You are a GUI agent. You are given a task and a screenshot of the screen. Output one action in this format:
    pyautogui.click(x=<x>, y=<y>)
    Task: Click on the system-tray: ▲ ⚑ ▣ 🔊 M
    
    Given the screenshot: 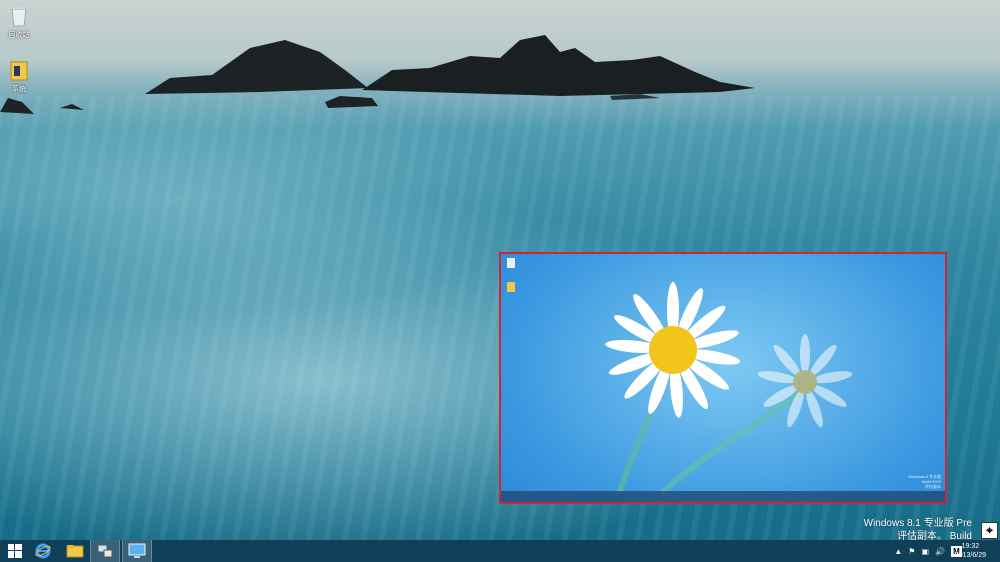 What is the action you would take?
    pyautogui.click(x=928, y=551)
    